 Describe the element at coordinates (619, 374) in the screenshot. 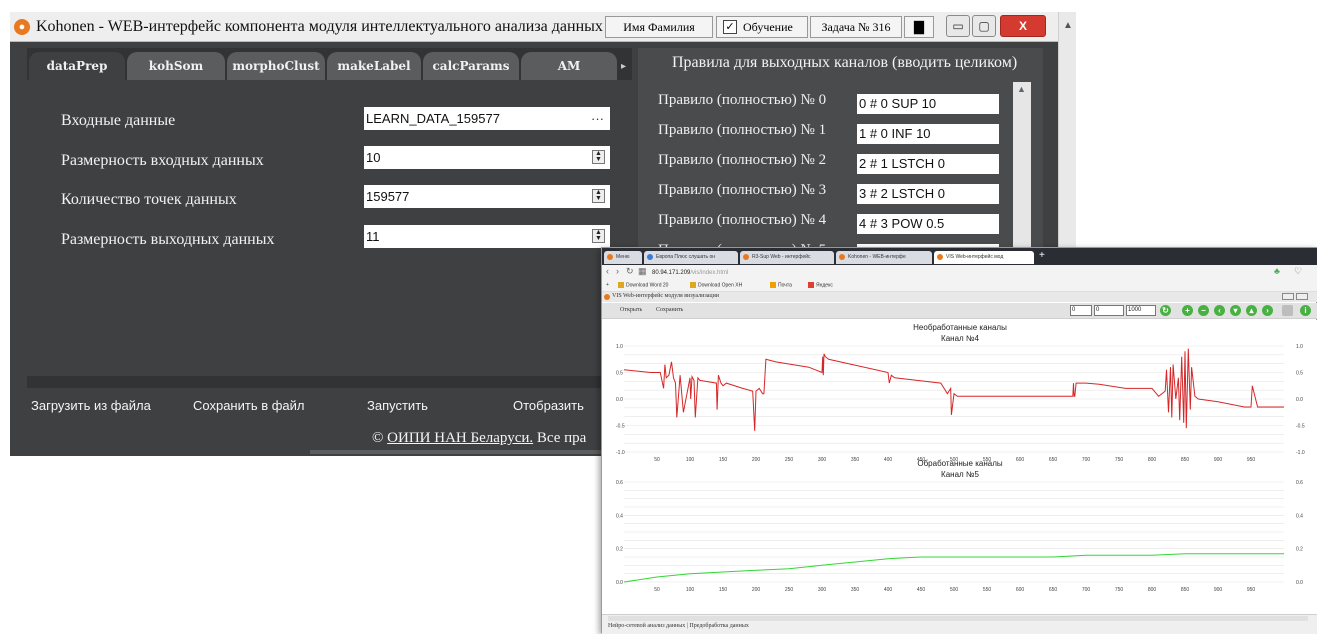

I see `chart-0-ytick-left: 0.5` at that location.